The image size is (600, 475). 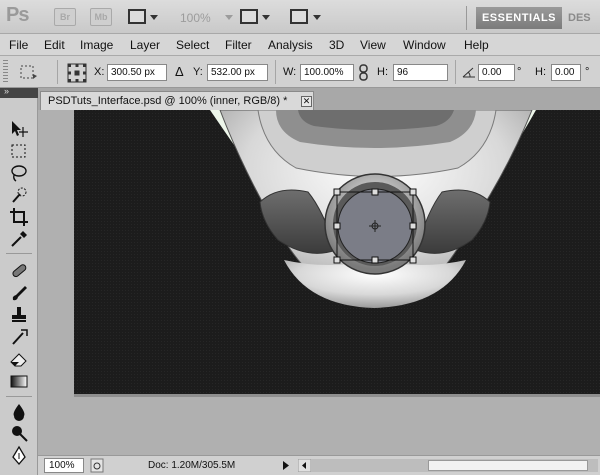 I want to click on menu-image: Image, so click(x=96, y=45).